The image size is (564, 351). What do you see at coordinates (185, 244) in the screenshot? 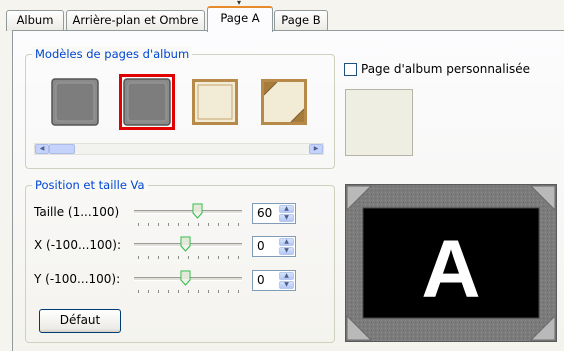
I see `x-slider-thumb` at bounding box center [185, 244].